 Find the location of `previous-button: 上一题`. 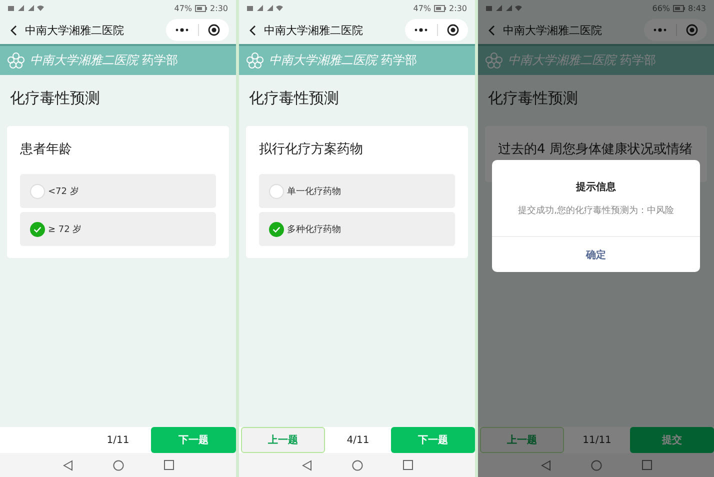

previous-button: 上一题 is located at coordinates (283, 440).